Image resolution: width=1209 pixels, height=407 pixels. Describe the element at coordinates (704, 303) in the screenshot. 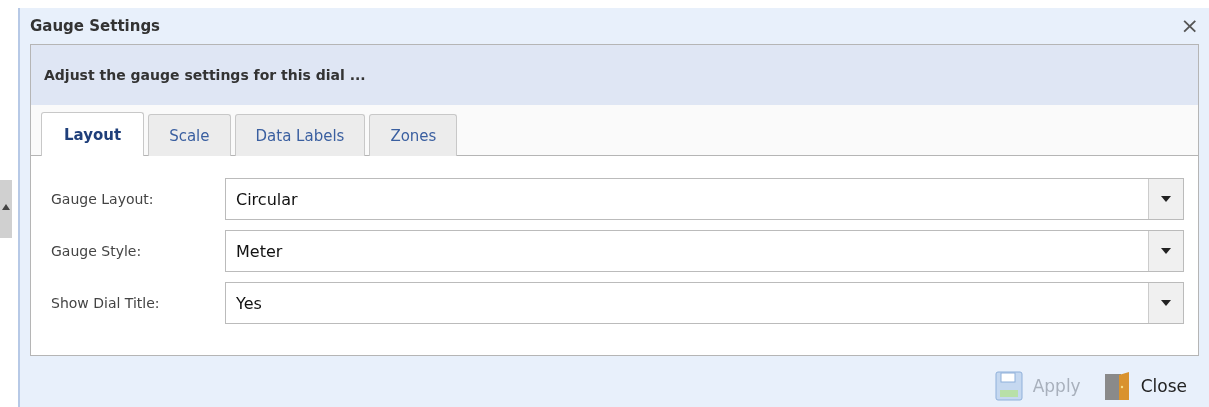

I see `dropdown: Yes` at that location.